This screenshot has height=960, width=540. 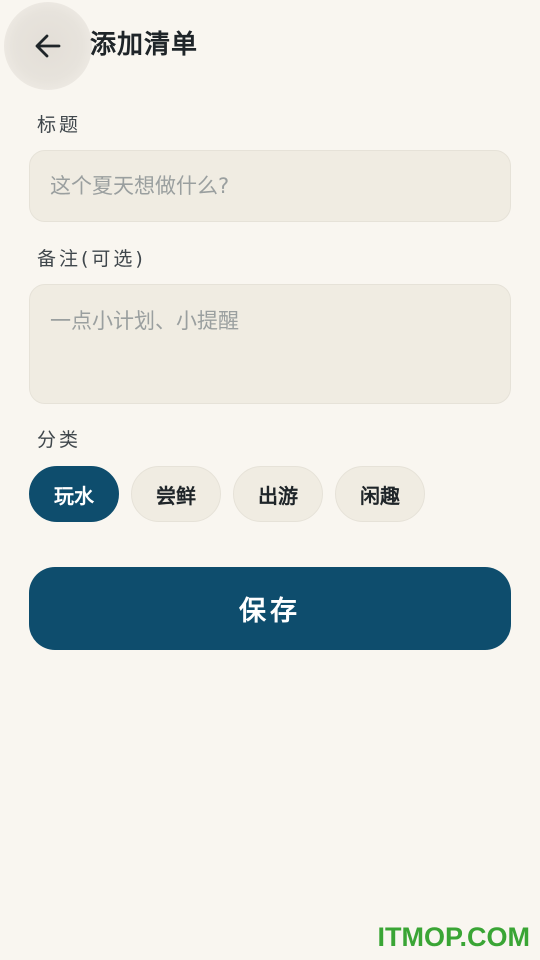 I want to click on page-title: 添加清单, so click(x=144, y=45).